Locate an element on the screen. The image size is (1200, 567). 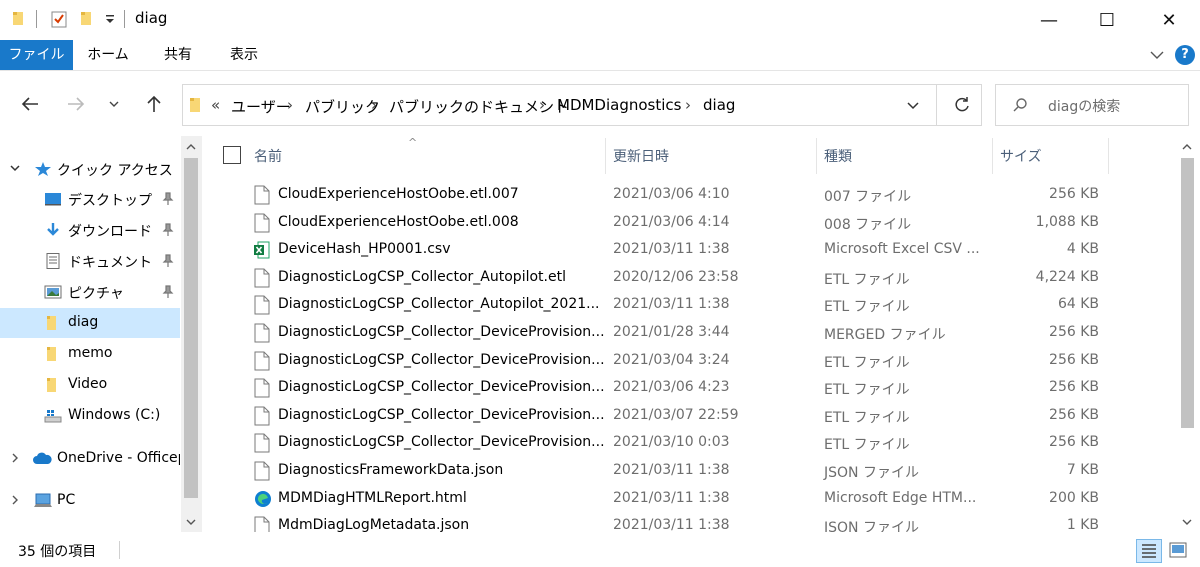
properties-icon is located at coordinates (59, 21).